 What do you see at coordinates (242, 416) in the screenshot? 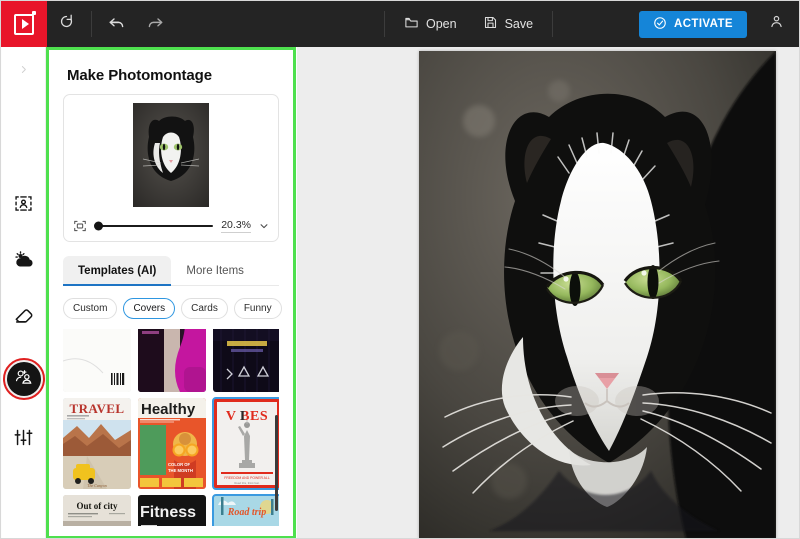
I see `svg-text: I` at bounding box center [242, 416].